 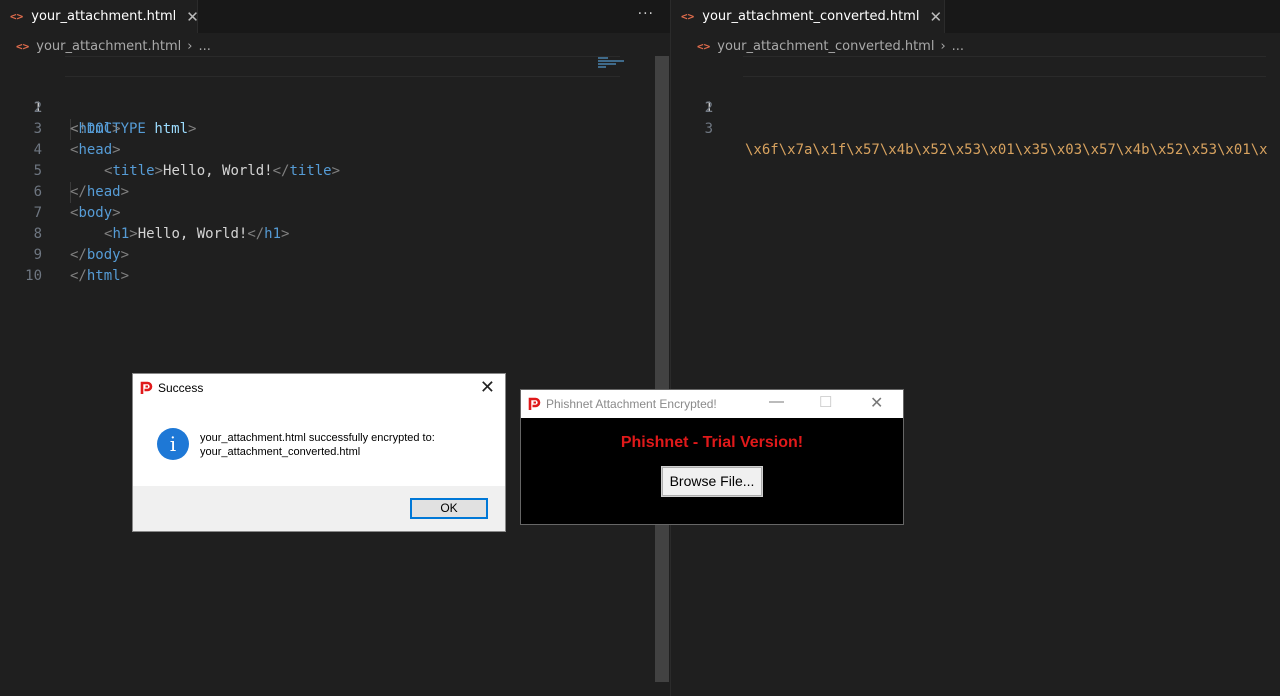 What do you see at coordinates (181, 388) in the screenshot?
I see `dialog-title: Success` at bounding box center [181, 388].